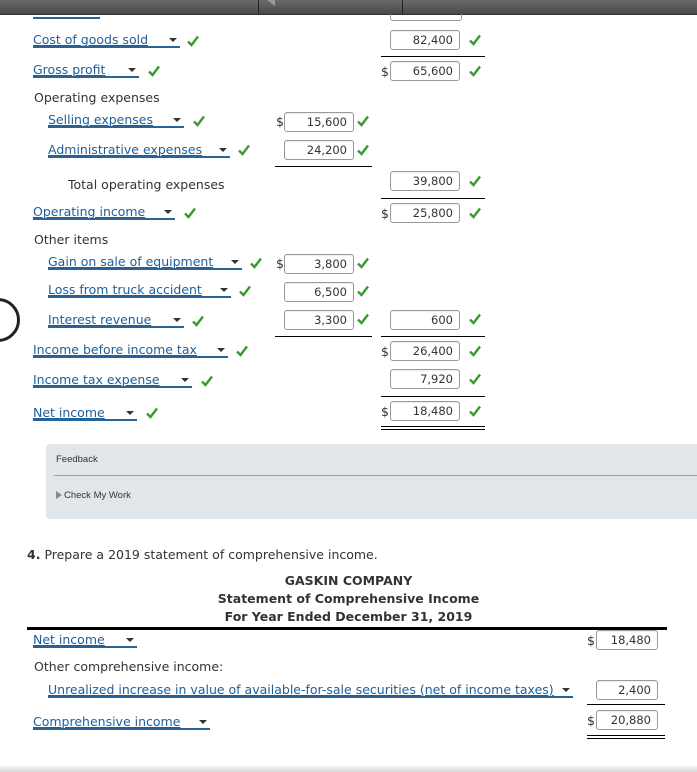 The image size is (697, 772). I want to click on check-my-work-toggle: Check My Work, so click(93, 495).